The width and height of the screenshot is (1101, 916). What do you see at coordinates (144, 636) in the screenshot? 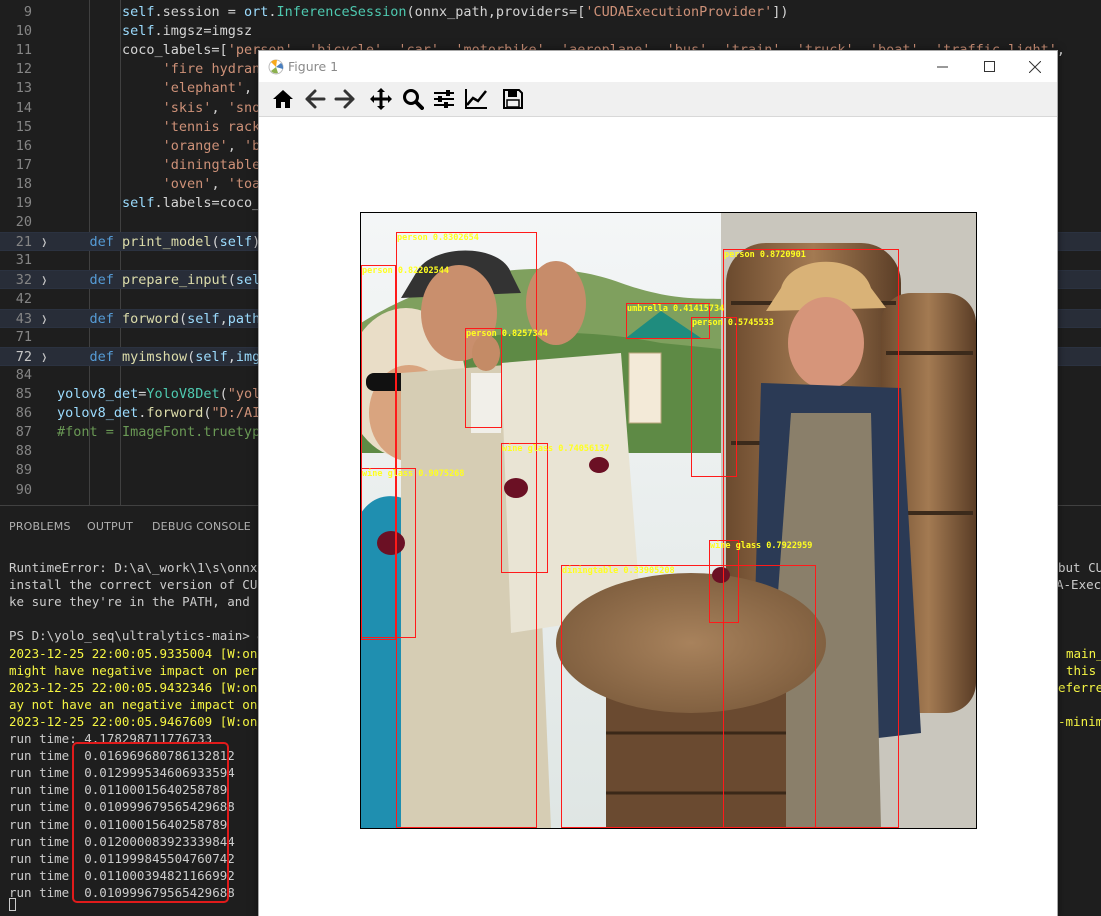
I see `terminal-line: PS D:\yolo_seq\ultralytics-main> & C` at bounding box center [144, 636].